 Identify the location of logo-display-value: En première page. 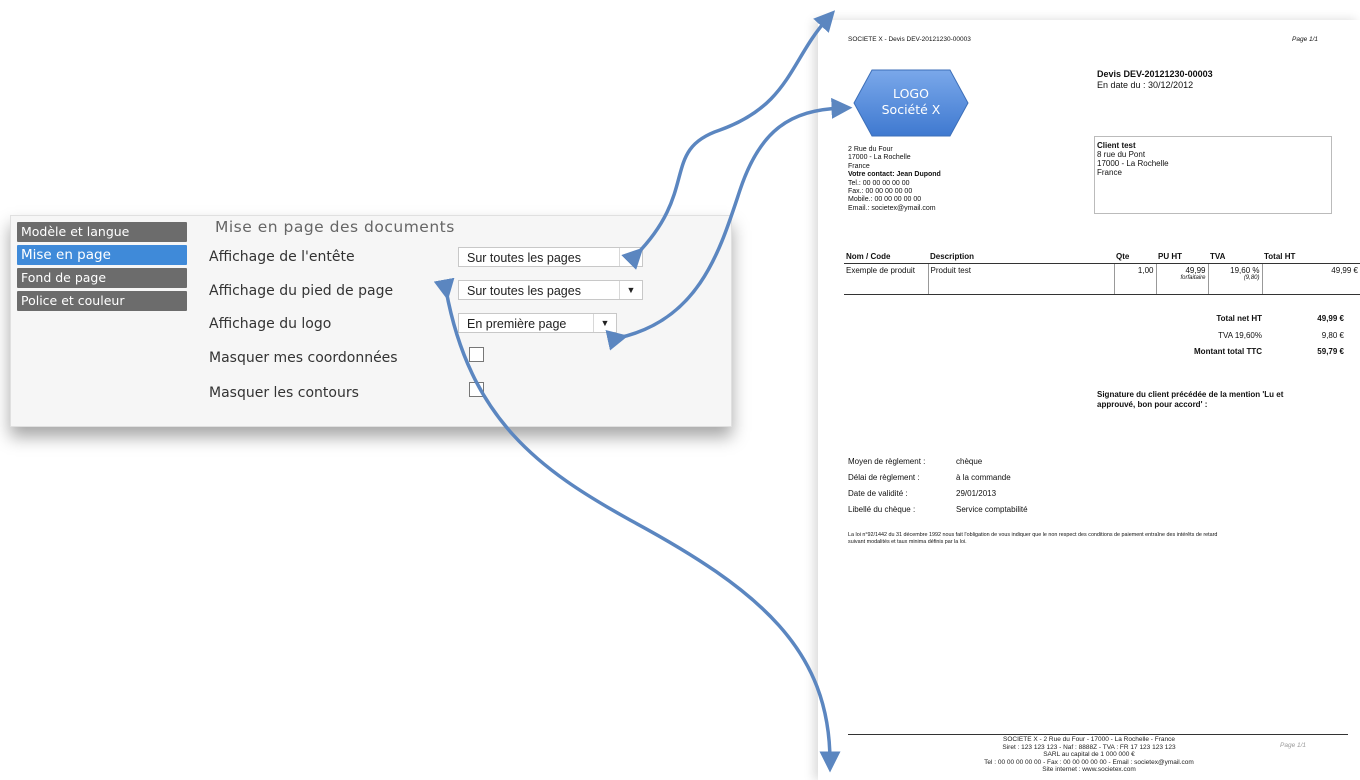
(517, 324).